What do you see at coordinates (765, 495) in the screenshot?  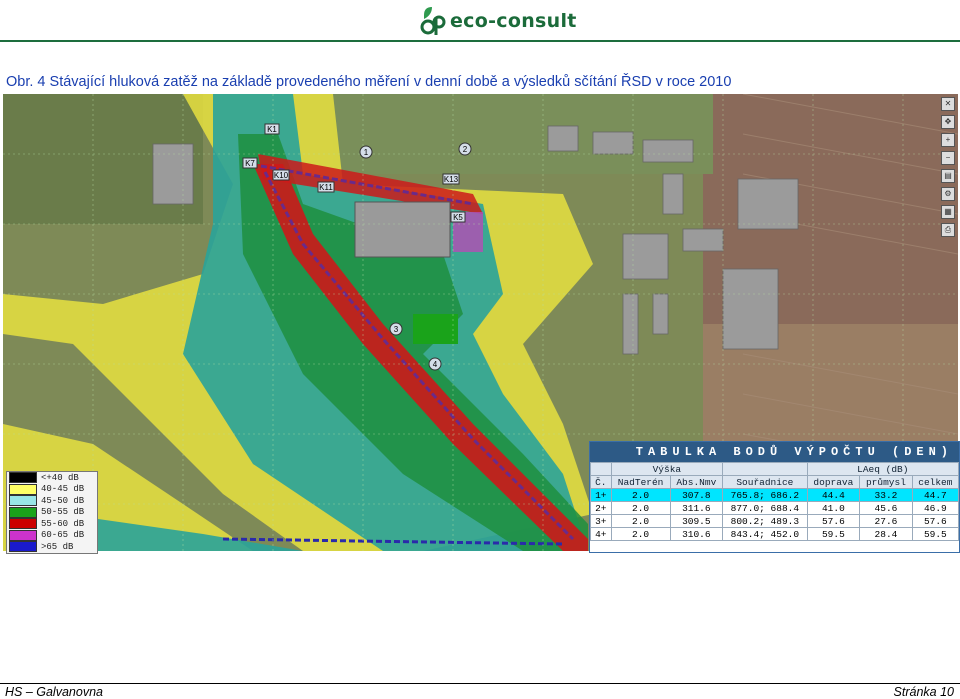 I see `table-cell: 765.8; 686.2` at bounding box center [765, 495].